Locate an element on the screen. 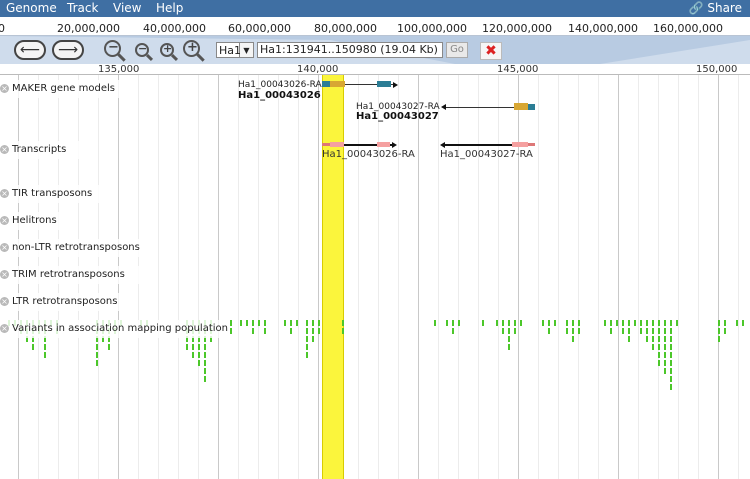 The width and height of the screenshot is (750, 479). menu-view: View is located at coordinates (127, 8).